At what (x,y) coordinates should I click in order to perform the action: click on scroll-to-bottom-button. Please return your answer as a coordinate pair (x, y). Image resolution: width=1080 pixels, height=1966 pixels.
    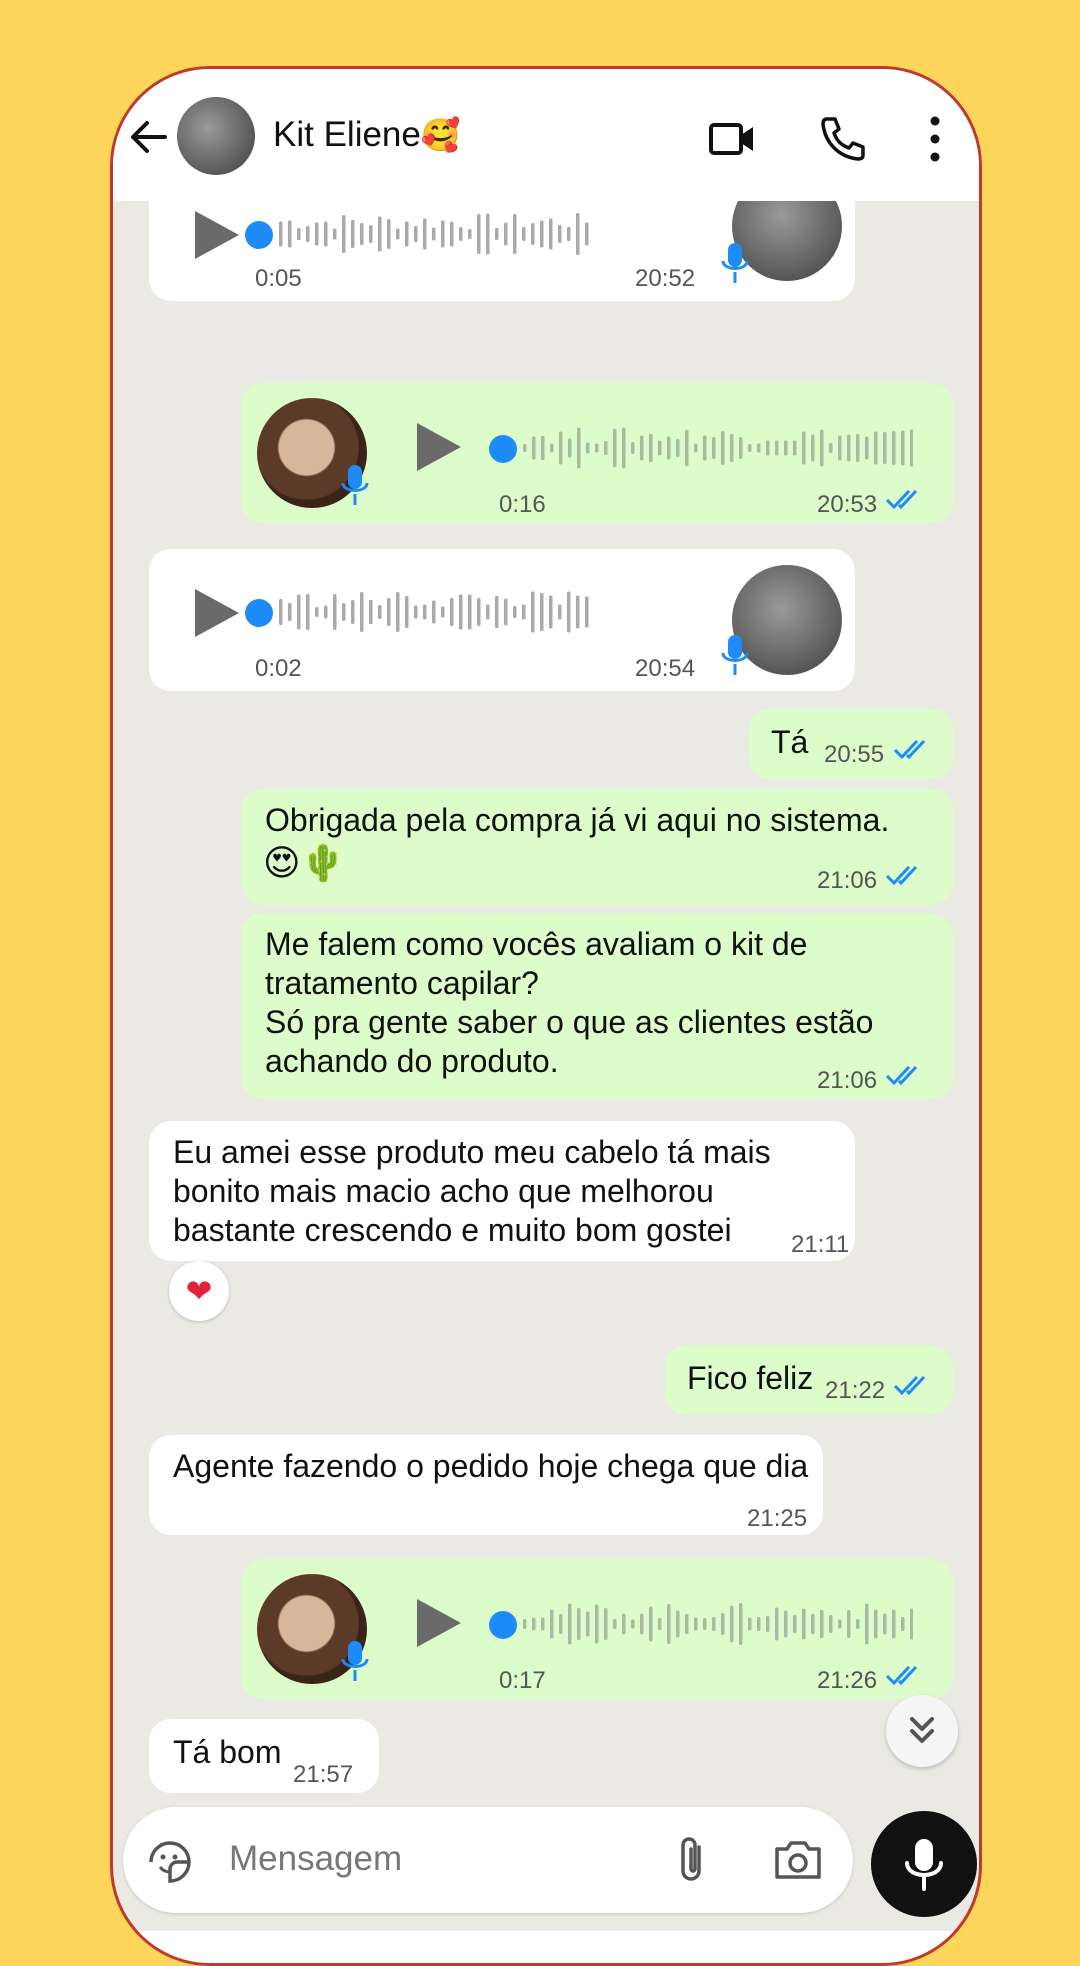
    Looking at the image, I should click on (922, 1731).